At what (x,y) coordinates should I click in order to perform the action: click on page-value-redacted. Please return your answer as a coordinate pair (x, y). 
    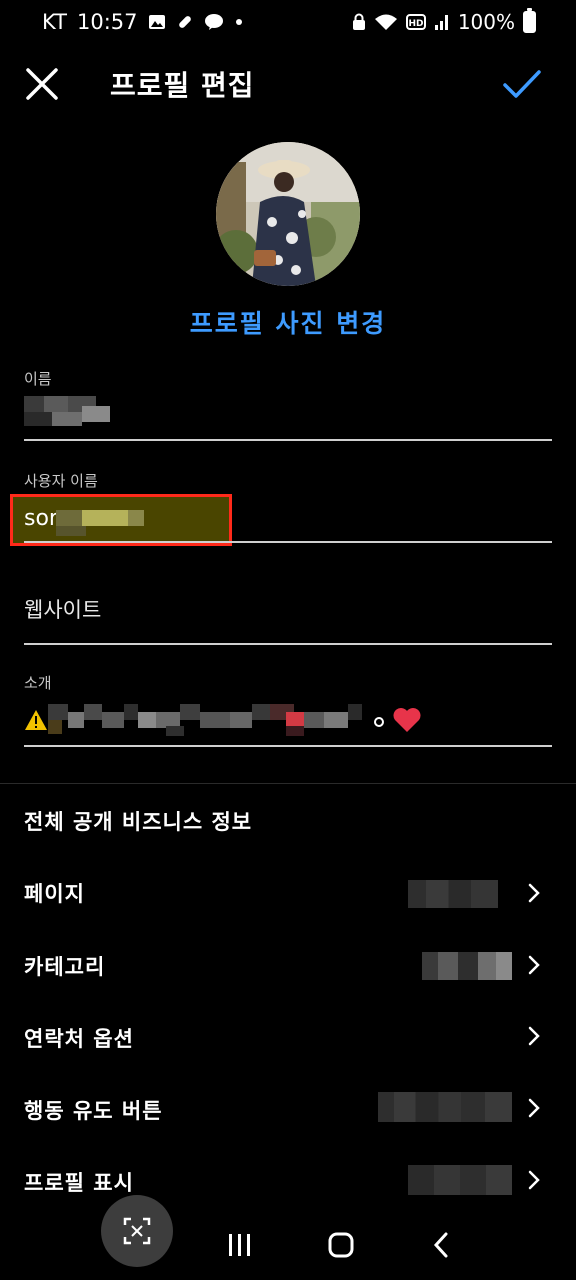
    Looking at the image, I should click on (453, 894).